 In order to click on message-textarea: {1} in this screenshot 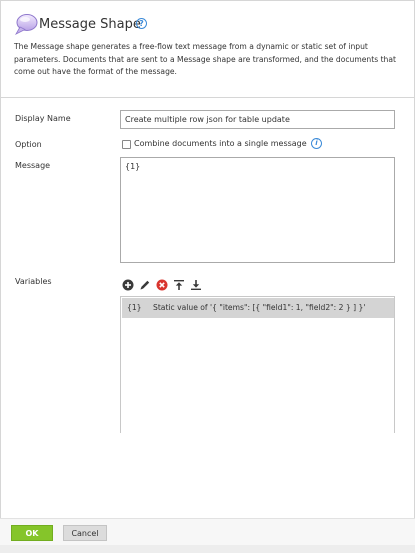, I will do `click(257, 210)`.